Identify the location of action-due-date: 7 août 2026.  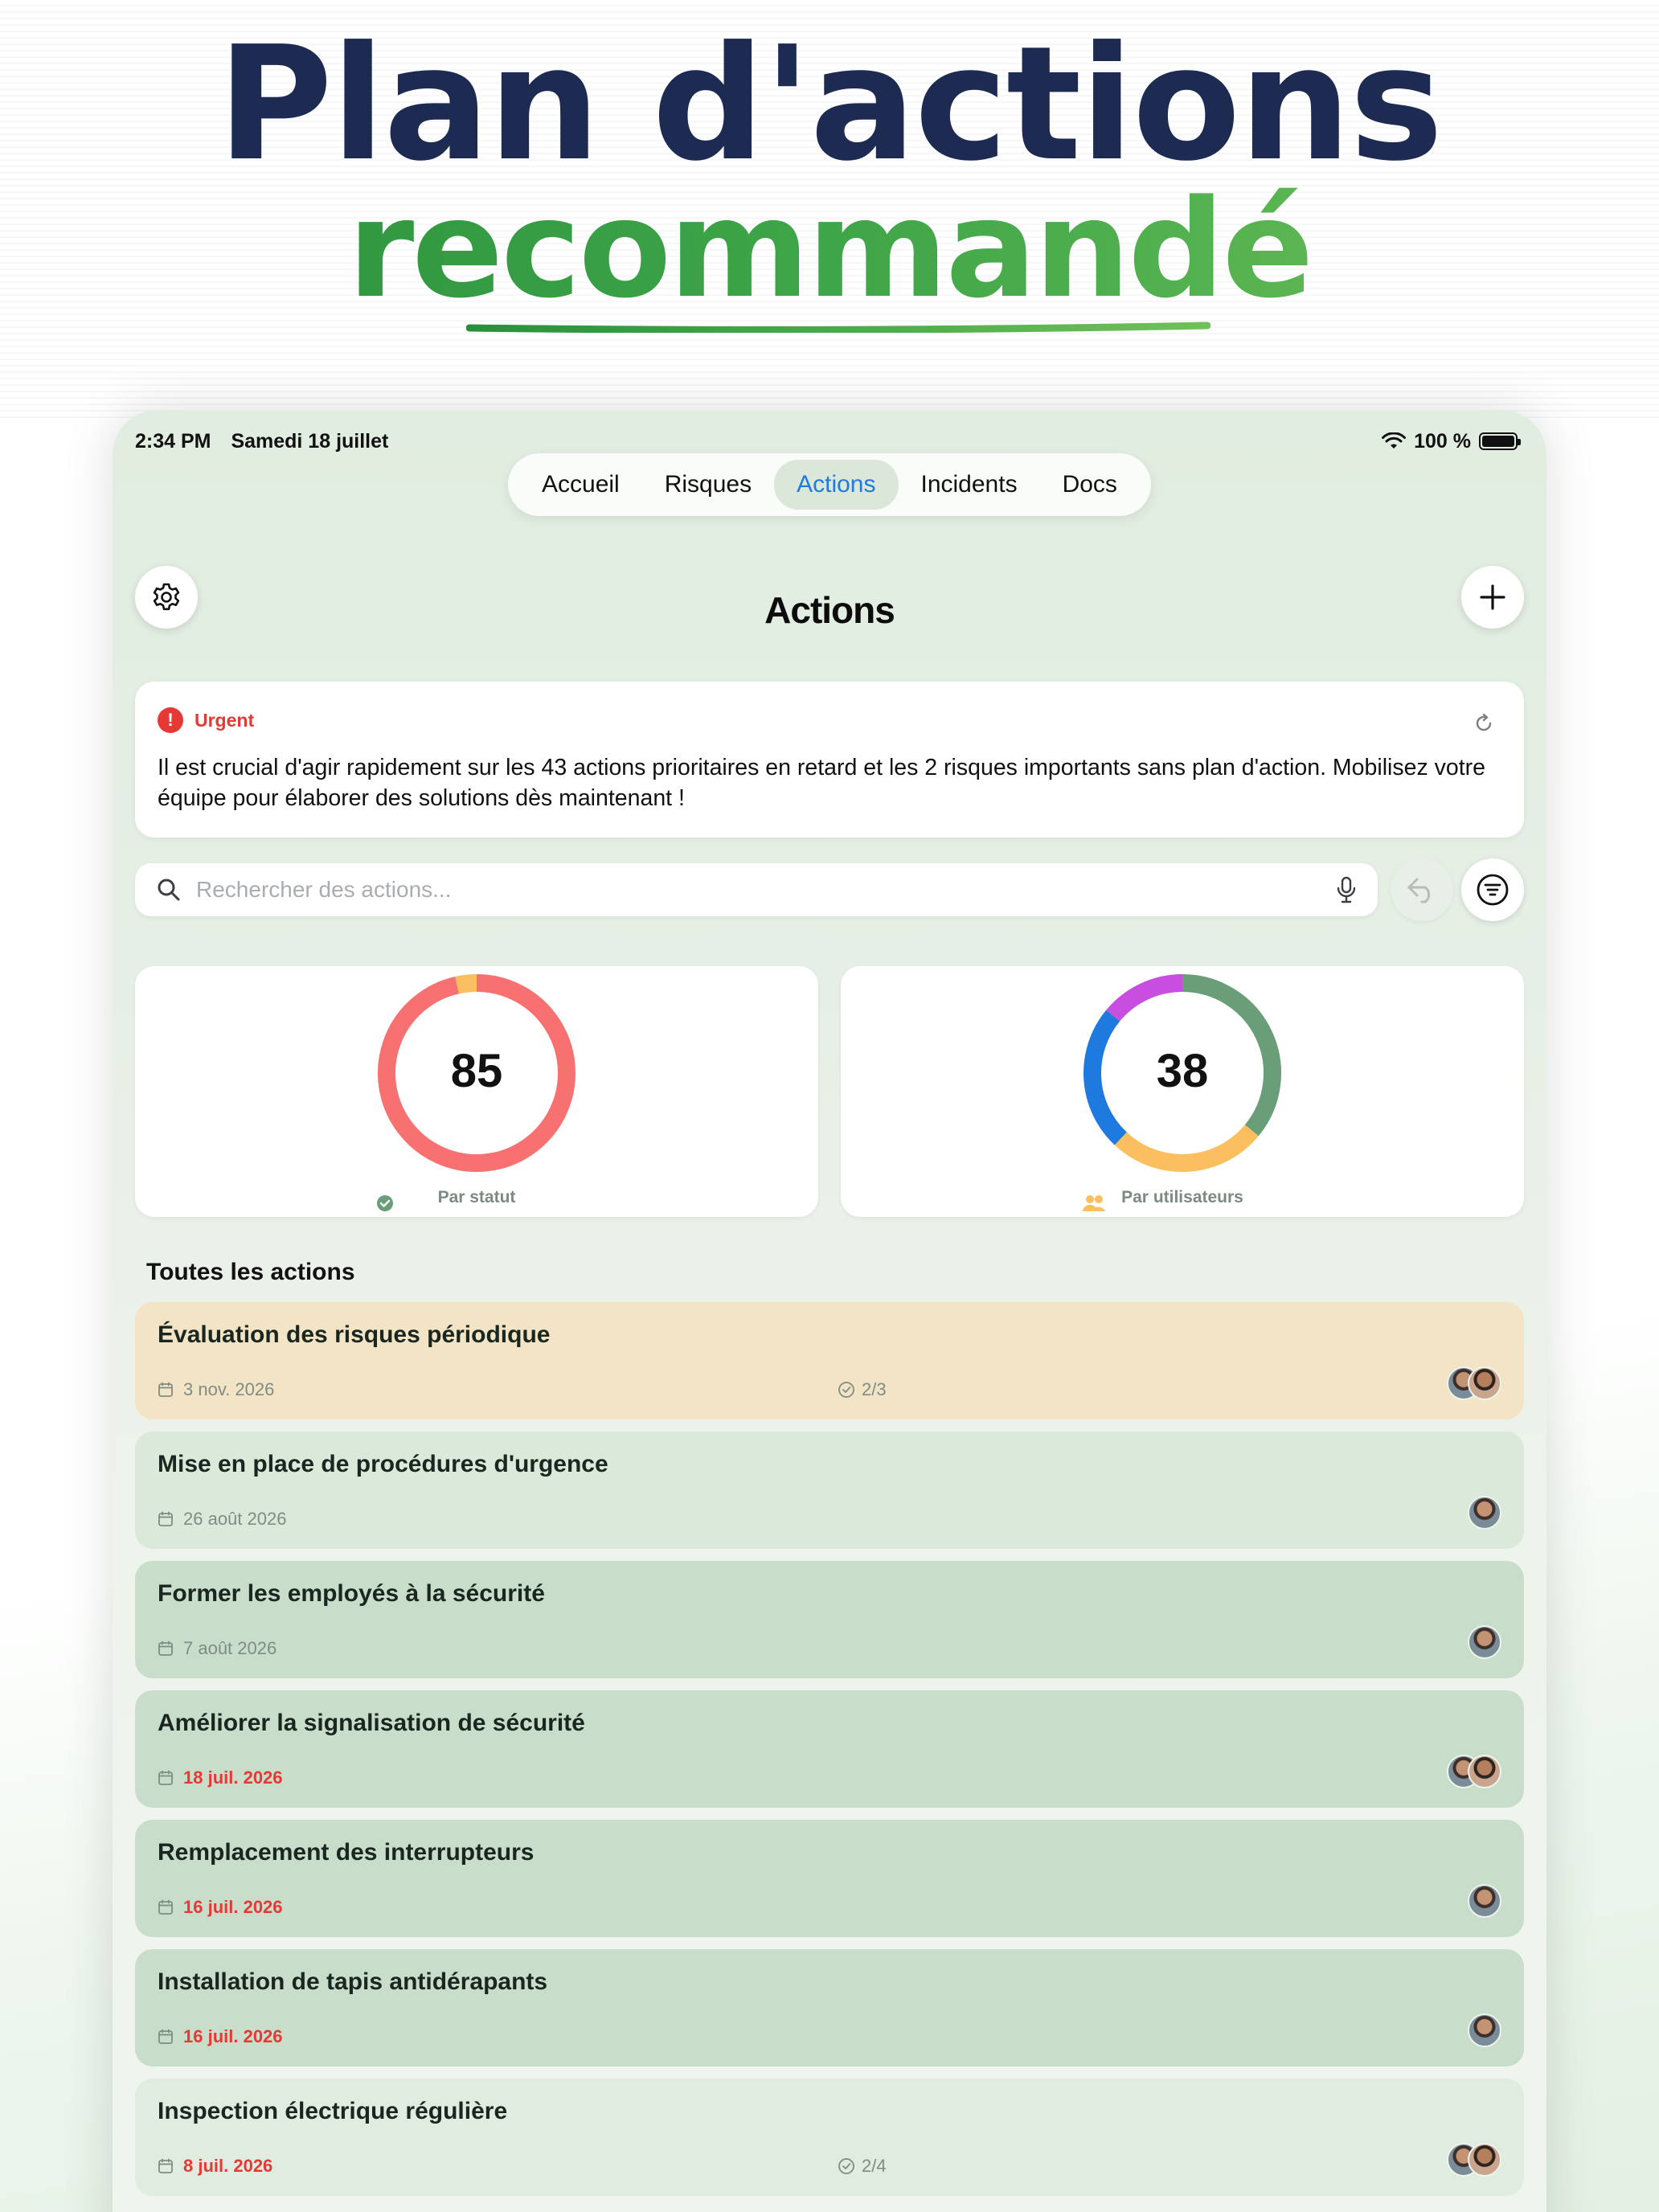
(217, 1648).